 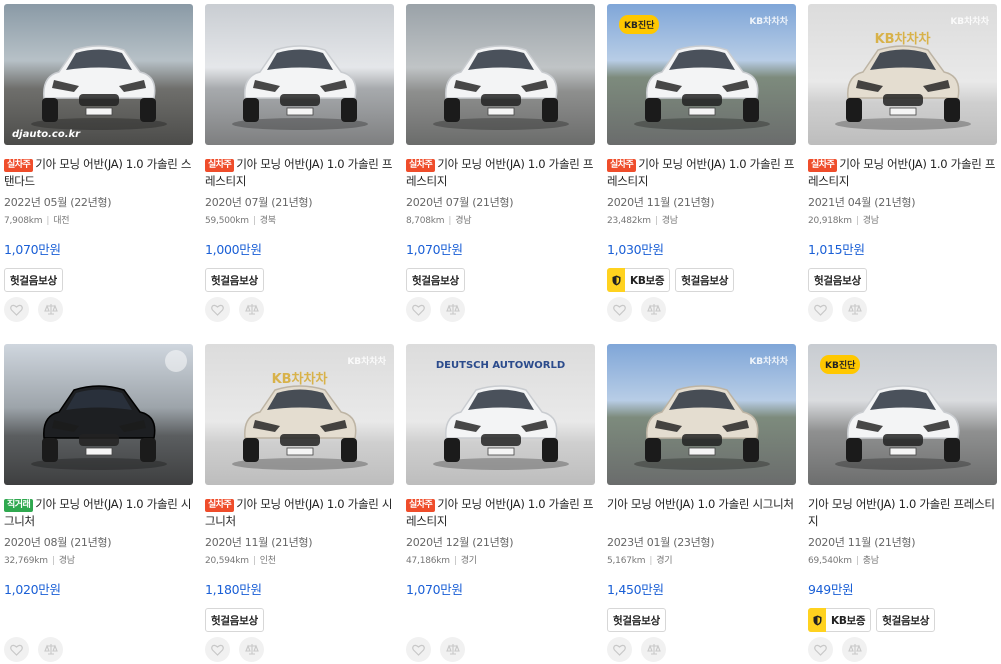 What do you see at coordinates (428, 561) in the screenshot?
I see `mileage: 47,186km` at bounding box center [428, 561].